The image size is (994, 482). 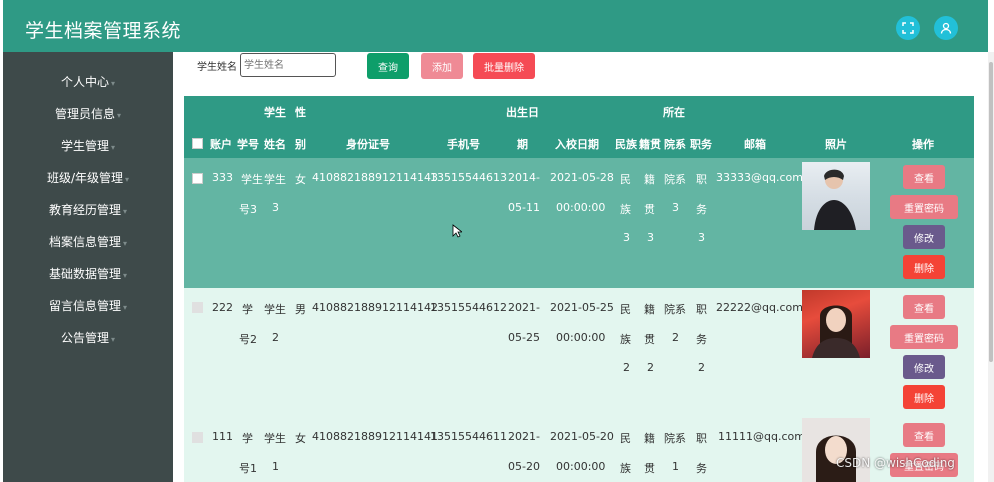 What do you see at coordinates (375, 177) in the screenshot?
I see `cell-id-card: 410882188912114143` at bounding box center [375, 177].